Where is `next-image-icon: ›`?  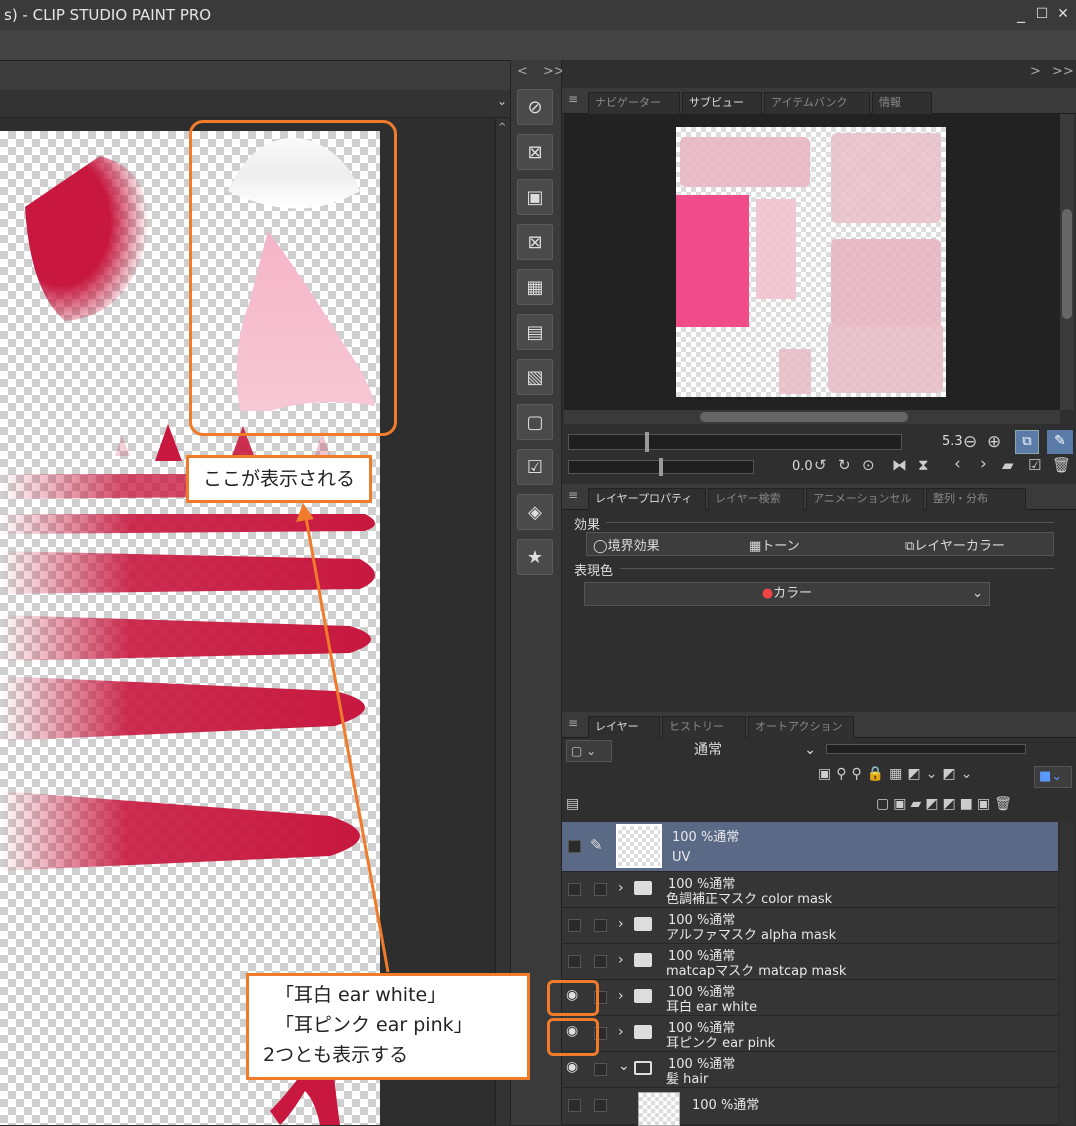
next-image-icon: › is located at coordinates (983, 464).